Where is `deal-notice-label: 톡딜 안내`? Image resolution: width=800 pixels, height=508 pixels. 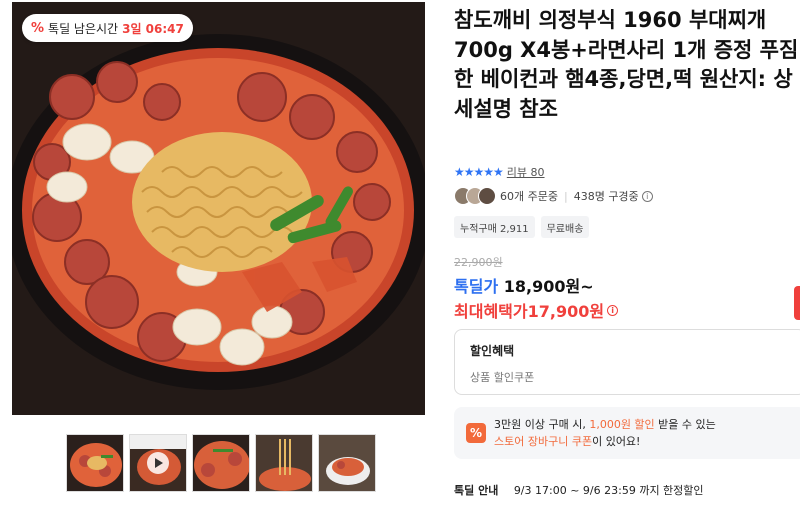 deal-notice-label: 톡딜 안내 is located at coordinates (476, 490).